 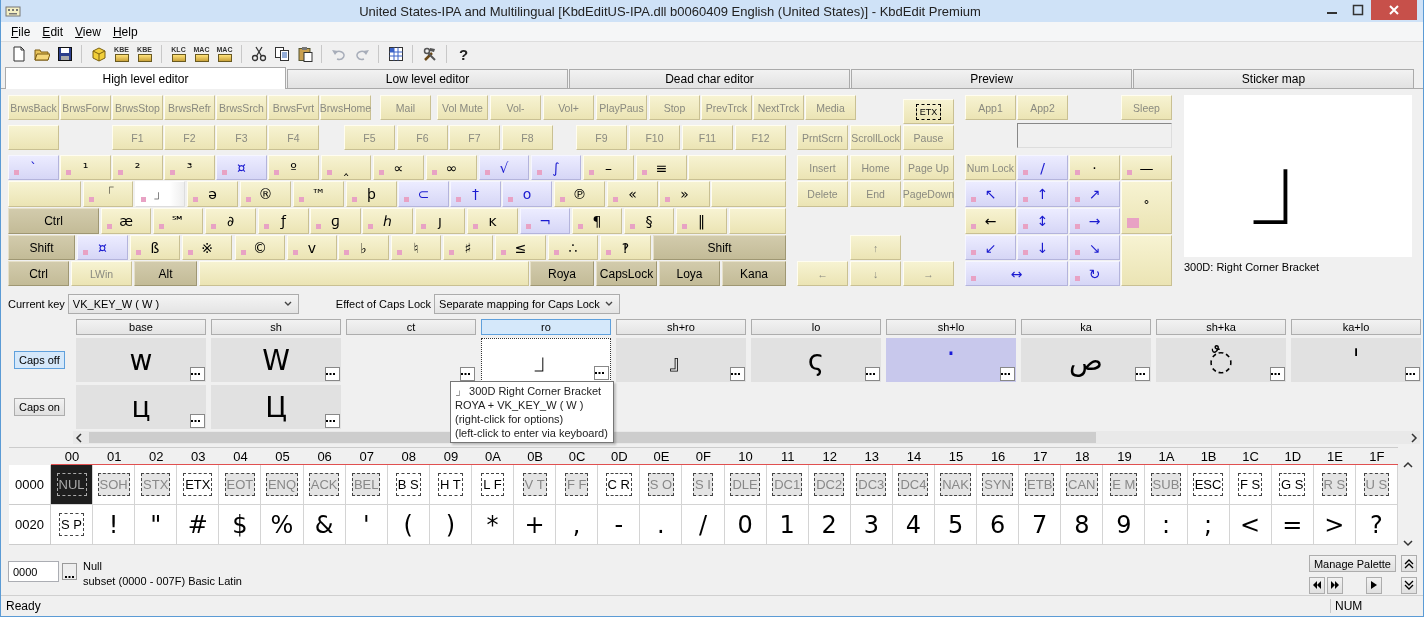 What do you see at coordinates (1124, 525) in the screenshot?
I see `char-cell: 9` at bounding box center [1124, 525].